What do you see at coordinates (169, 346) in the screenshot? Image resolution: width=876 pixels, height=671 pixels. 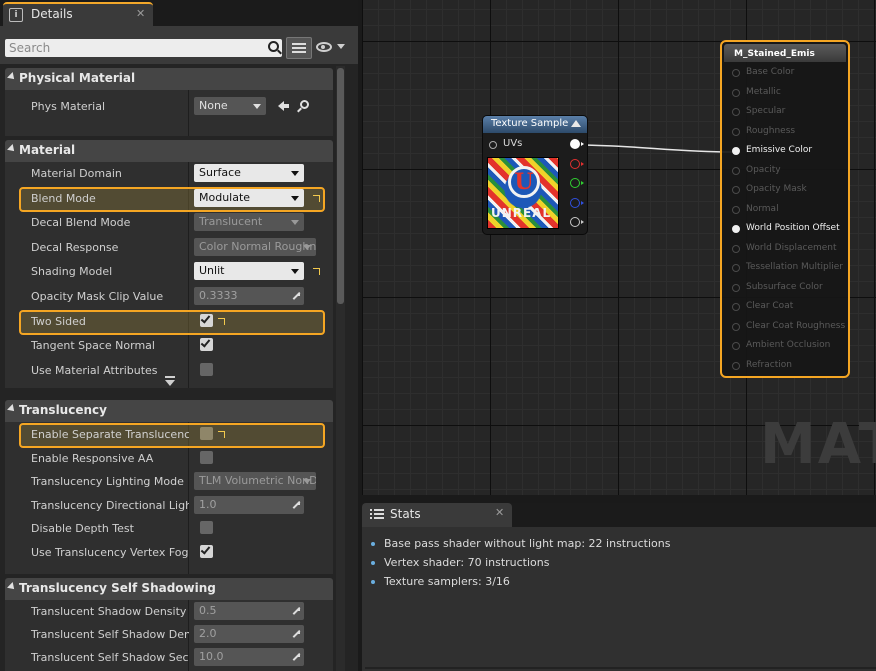 I see `property-row-tangent-space-normal: Tangent Space Normal` at bounding box center [169, 346].